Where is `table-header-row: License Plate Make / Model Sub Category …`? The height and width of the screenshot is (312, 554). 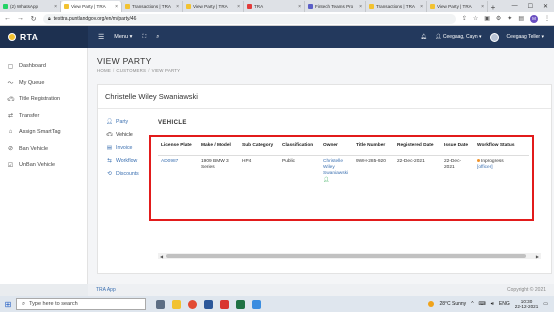 table-header-row: License Plate Make / Model Sub Category … is located at coordinates (343, 146).